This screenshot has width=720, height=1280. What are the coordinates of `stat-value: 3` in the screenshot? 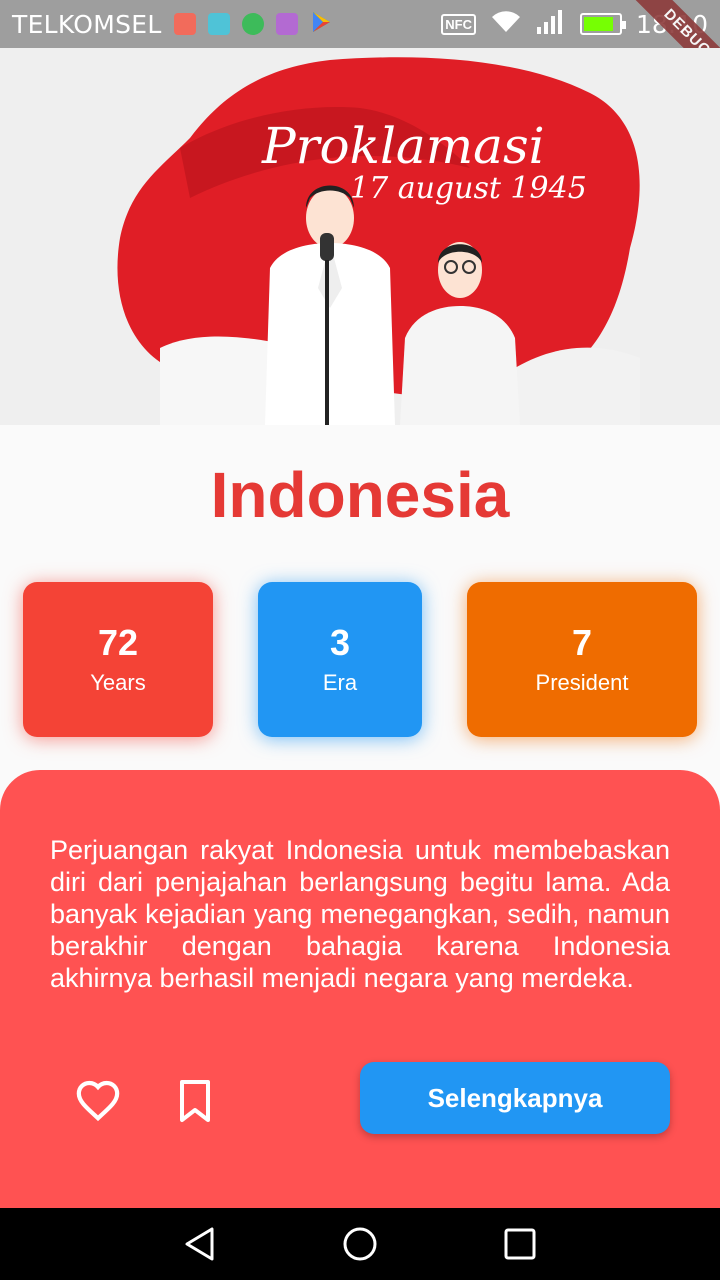 It's located at (340, 642).